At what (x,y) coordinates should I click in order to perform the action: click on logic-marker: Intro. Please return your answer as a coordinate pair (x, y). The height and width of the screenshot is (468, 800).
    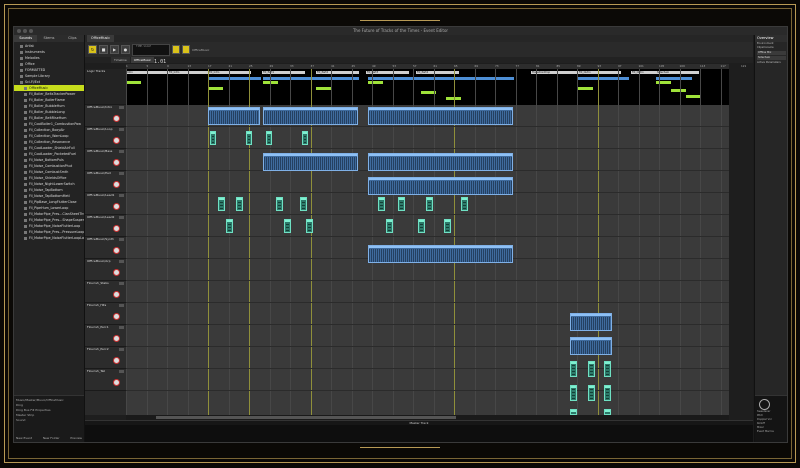
    Looking at the image, I should click on (147, 72).